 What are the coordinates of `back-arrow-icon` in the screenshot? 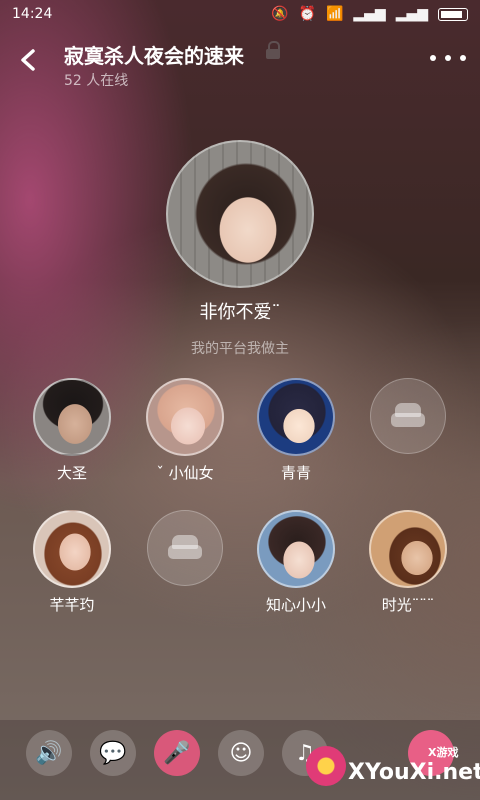 It's located at (28, 60).